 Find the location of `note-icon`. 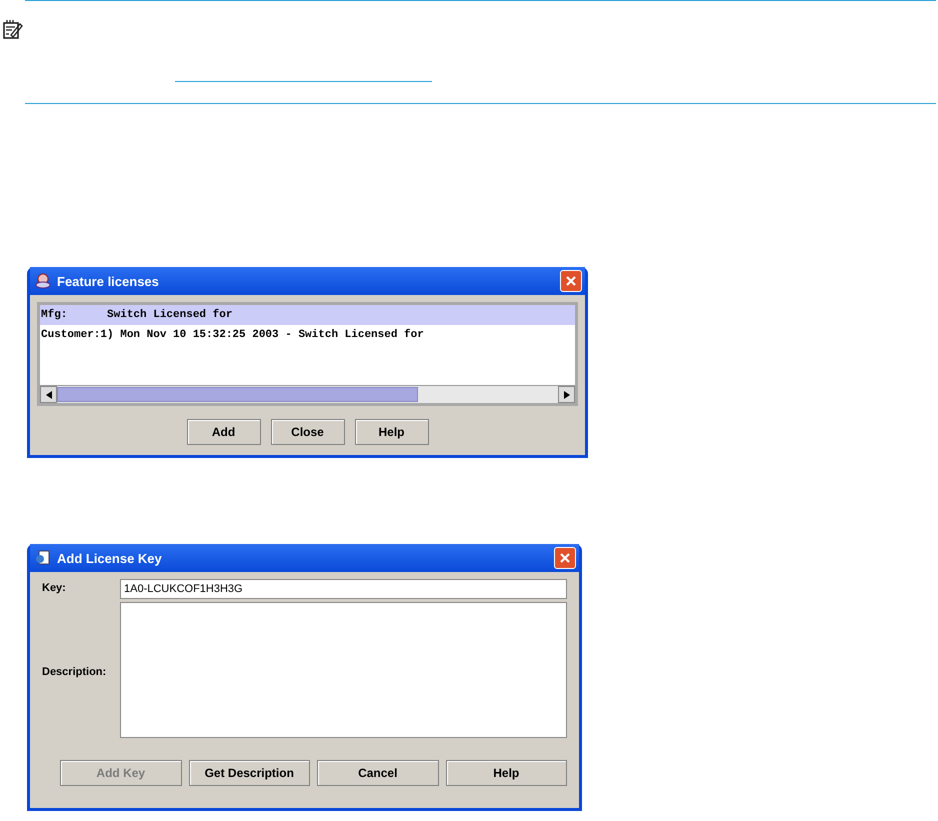

note-icon is located at coordinates (13, 29).